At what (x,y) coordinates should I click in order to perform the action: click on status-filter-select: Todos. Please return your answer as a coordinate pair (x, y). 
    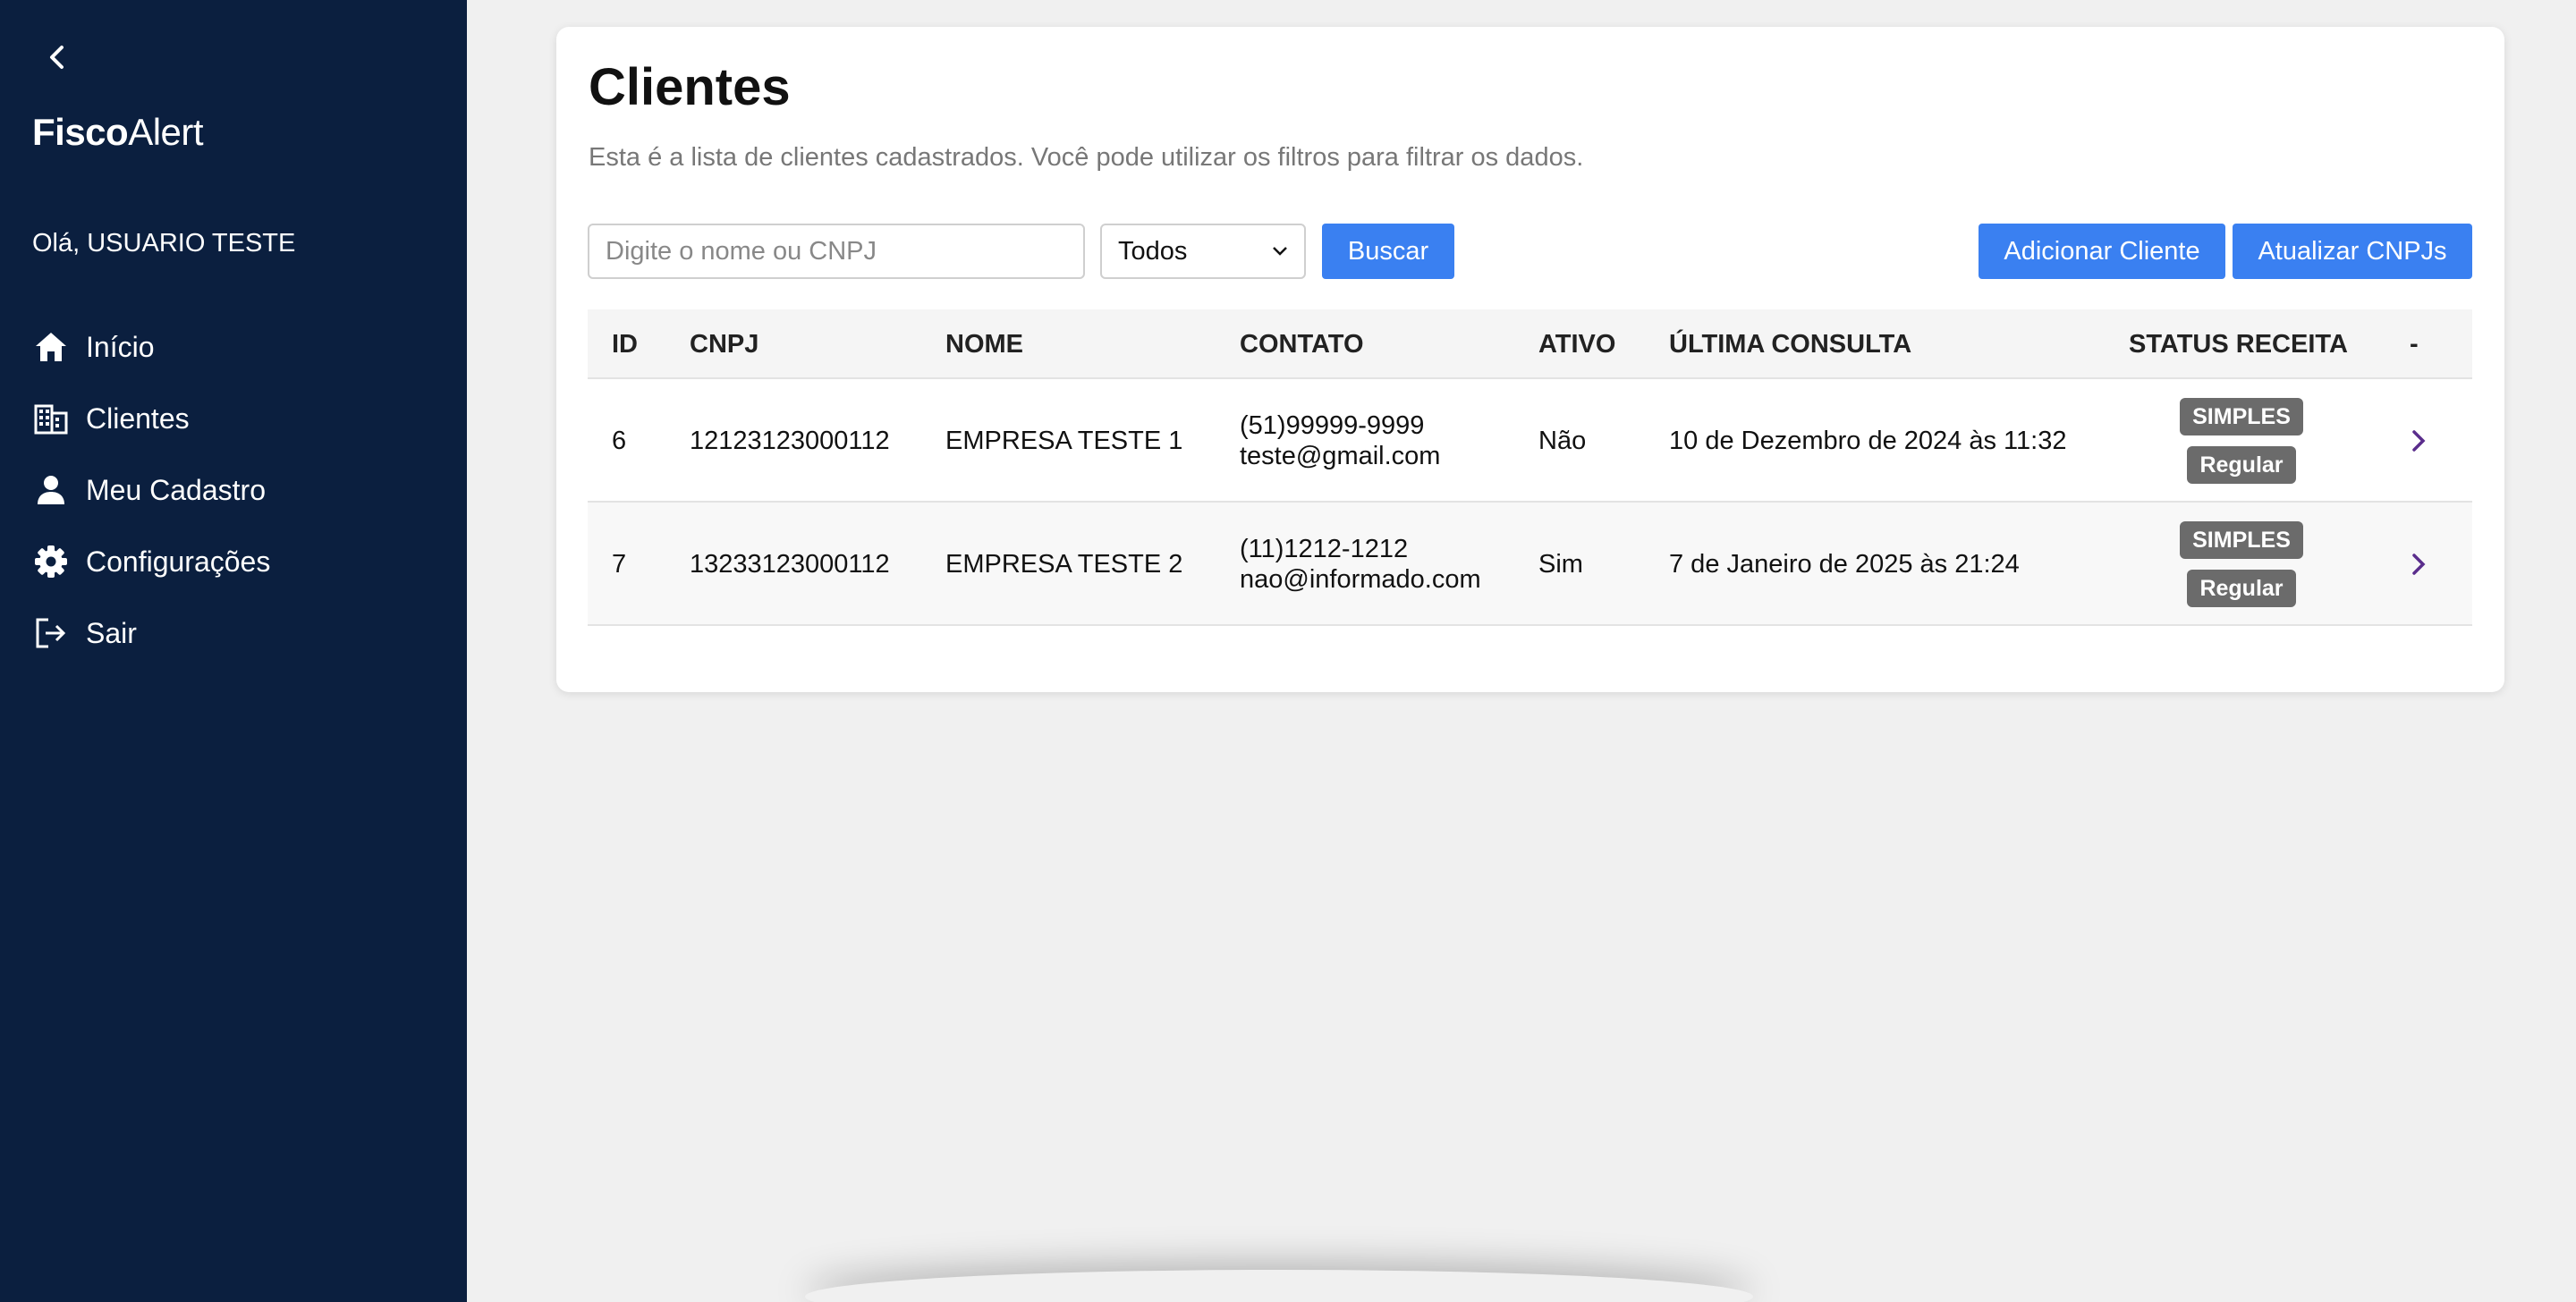
    Looking at the image, I should click on (1203, 251).